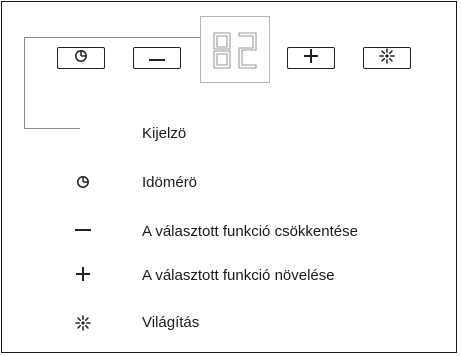 The width and height of the screenshot is (461, 356). I want to click on display-screen: 02, so click(235, 49).